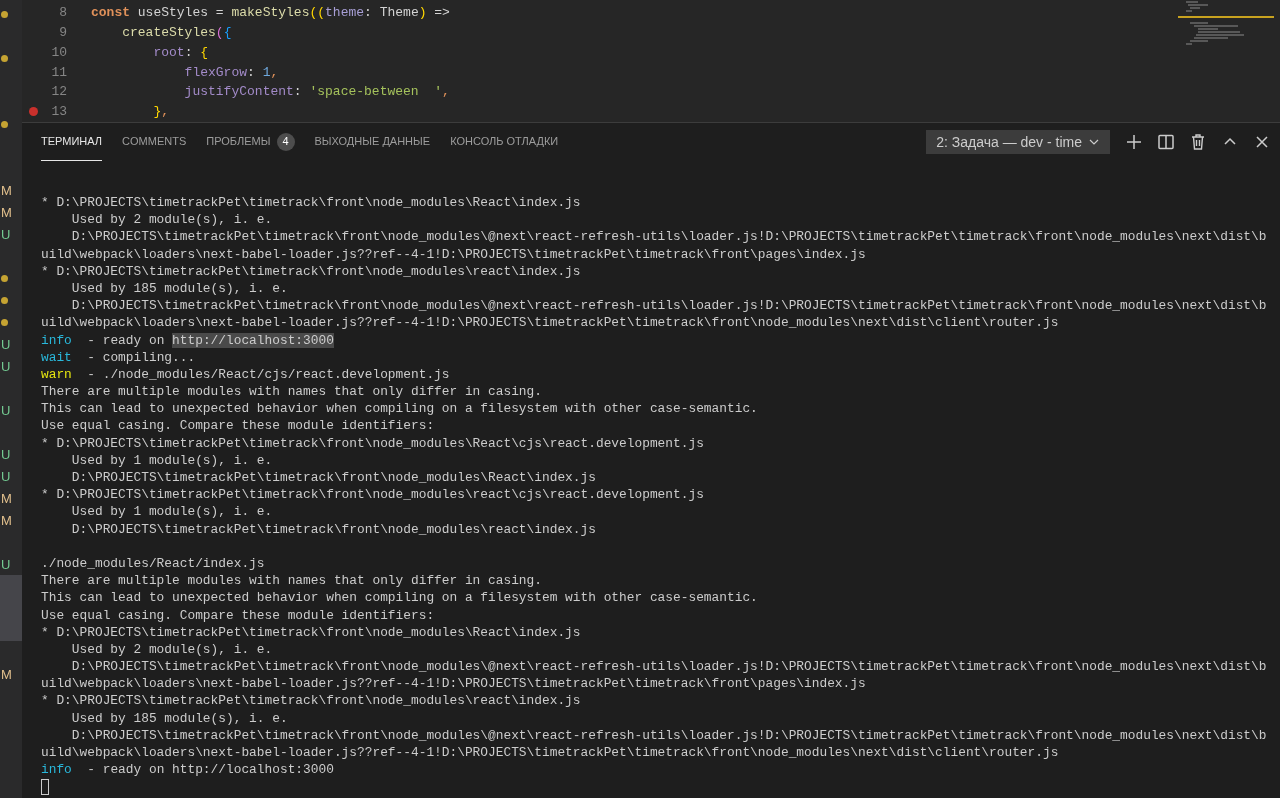 The height and width of the screenshot is (798, 1280). Describe the element at coordinates (333, 529) in the screenshot. I see `terminal-line: D:\PROJECTS\timetrackPet\timetrack\front\node_modules\react\index.js` at that location.